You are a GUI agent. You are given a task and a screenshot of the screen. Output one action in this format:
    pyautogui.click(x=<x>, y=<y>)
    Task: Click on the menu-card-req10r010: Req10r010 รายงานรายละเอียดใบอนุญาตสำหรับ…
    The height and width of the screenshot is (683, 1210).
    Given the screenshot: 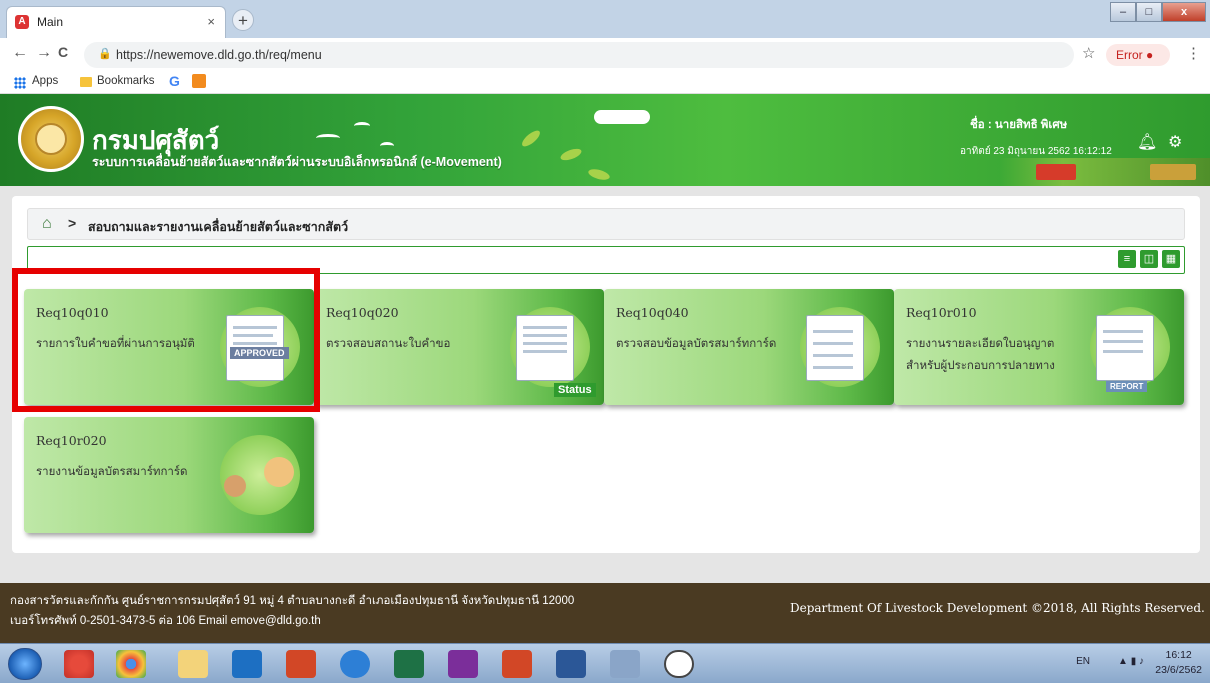 What is the action you would take?
    pyautogui.click(x=1039, y=347)
    